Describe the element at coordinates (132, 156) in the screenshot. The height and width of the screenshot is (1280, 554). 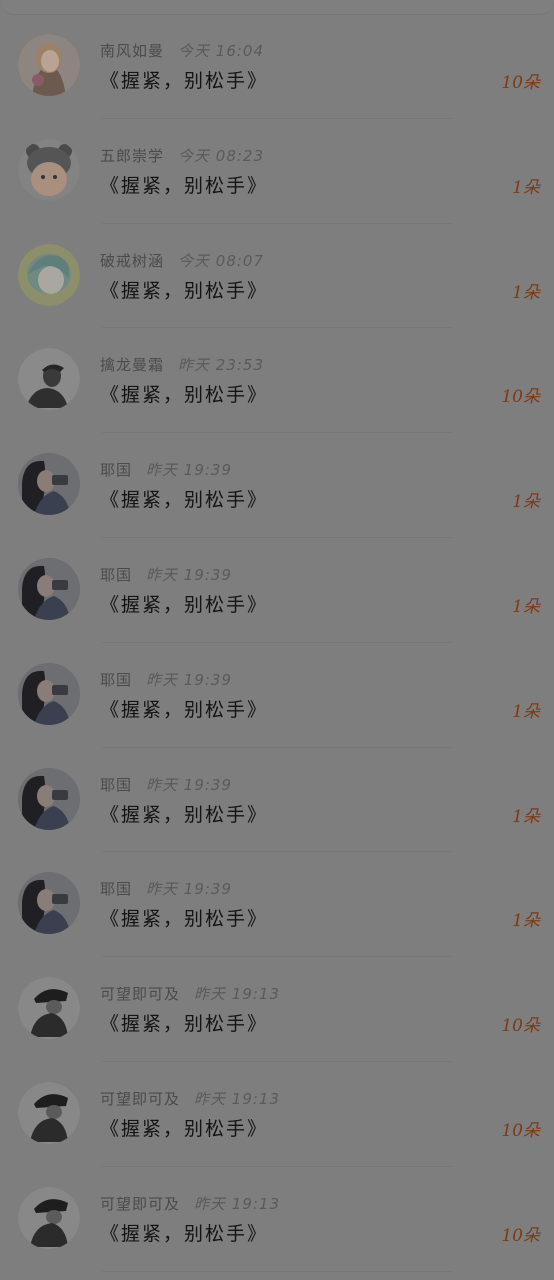
I see `user-name: 五郎崇学` at that location.